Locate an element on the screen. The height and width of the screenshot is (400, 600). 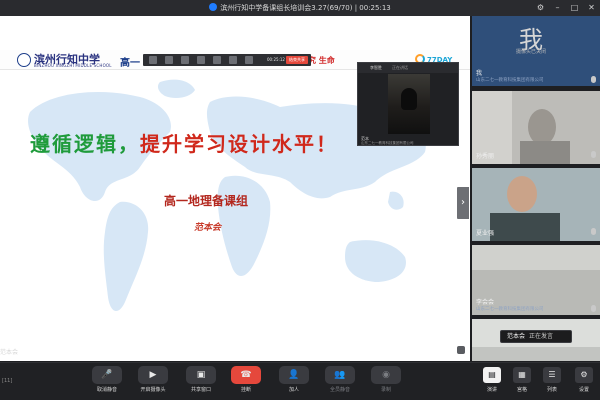
collapse-strip-chevron-icon: › is located at coordinates (463, 203).